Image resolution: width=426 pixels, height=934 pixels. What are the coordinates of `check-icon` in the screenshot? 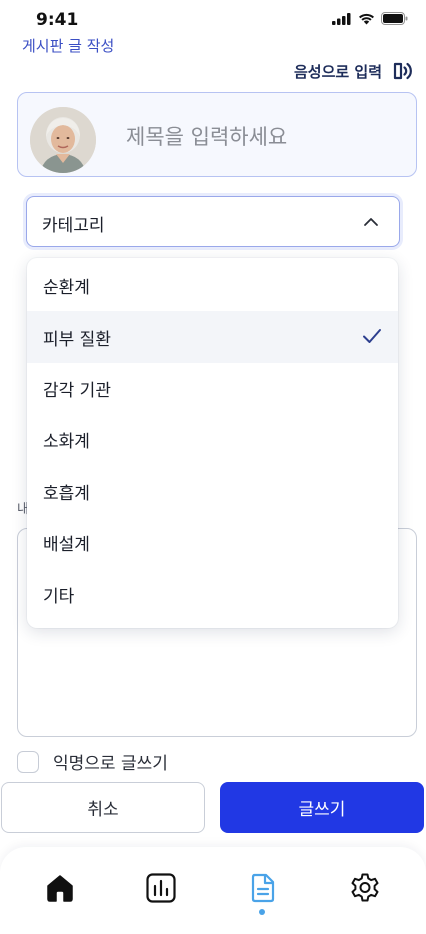 It's located at (372, 336).